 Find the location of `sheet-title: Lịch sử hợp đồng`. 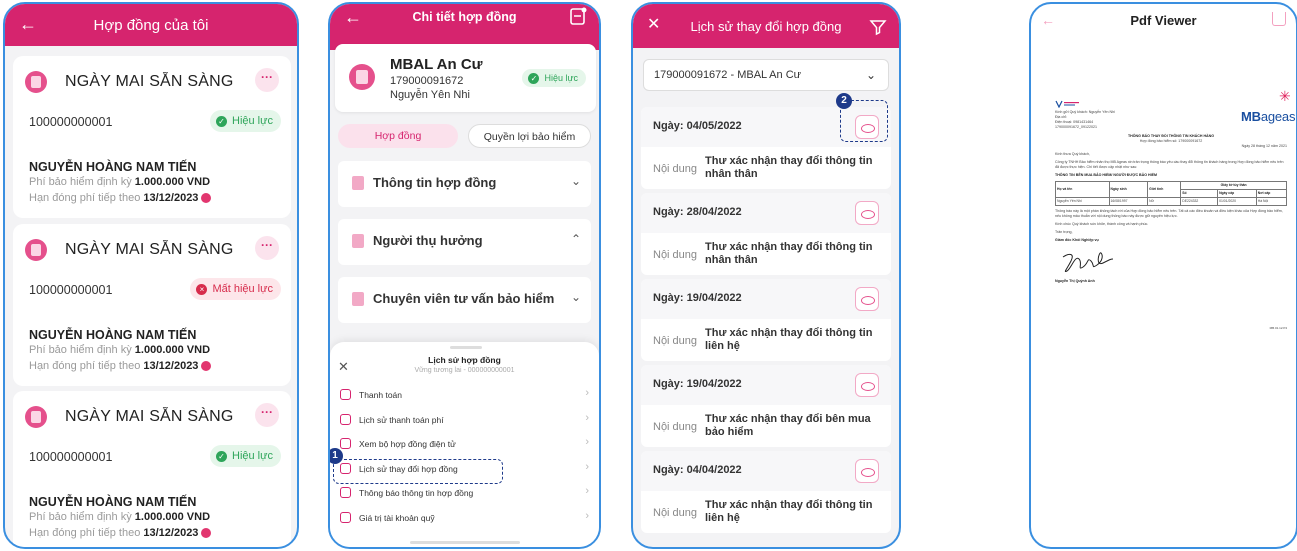

sheet-title: Lịch sử hợp đồng is located at coordinates (464, 360).